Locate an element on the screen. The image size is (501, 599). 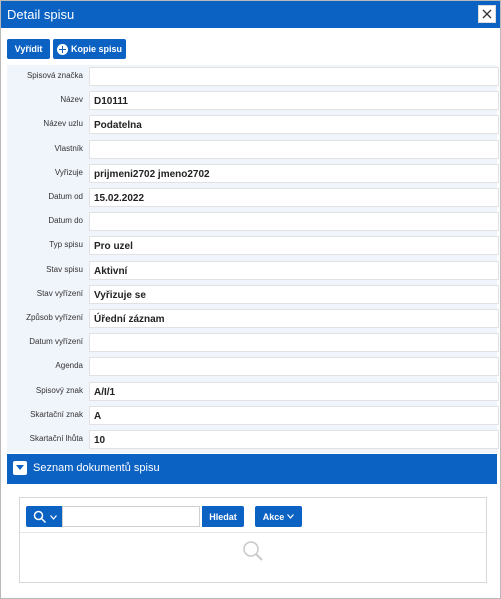
field-value: D10111 is located at coordinates (294, 101).